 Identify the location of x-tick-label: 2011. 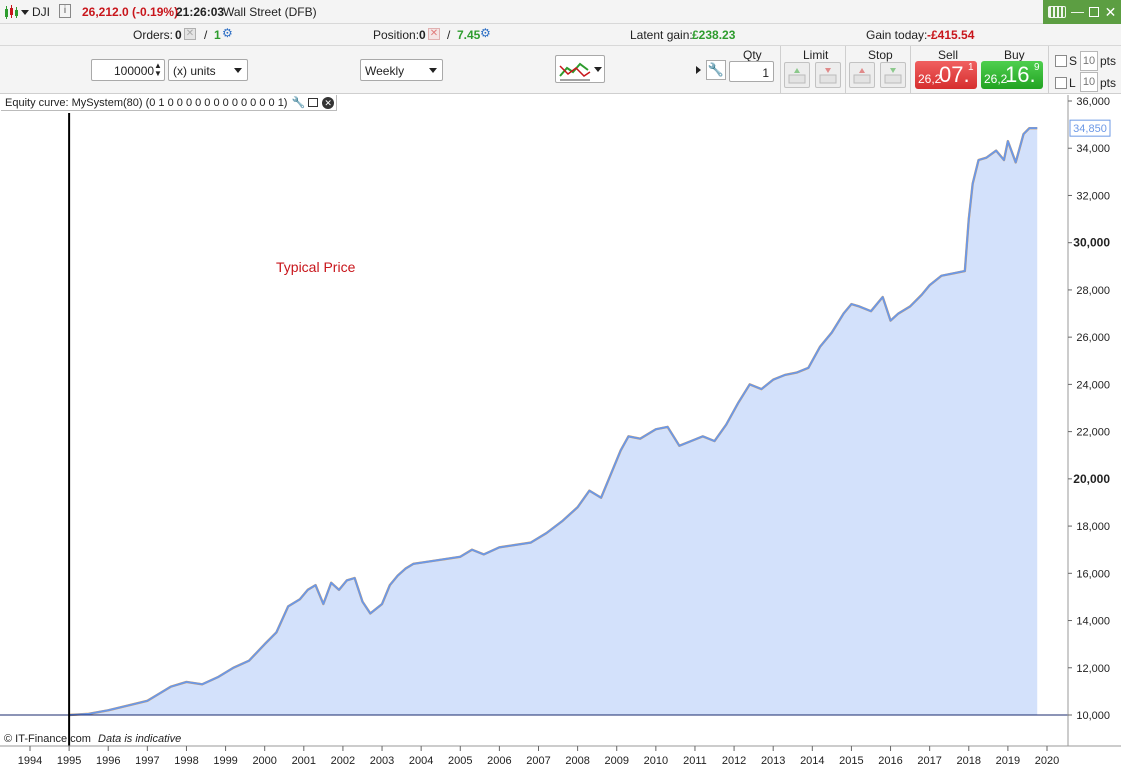
(695, 761).